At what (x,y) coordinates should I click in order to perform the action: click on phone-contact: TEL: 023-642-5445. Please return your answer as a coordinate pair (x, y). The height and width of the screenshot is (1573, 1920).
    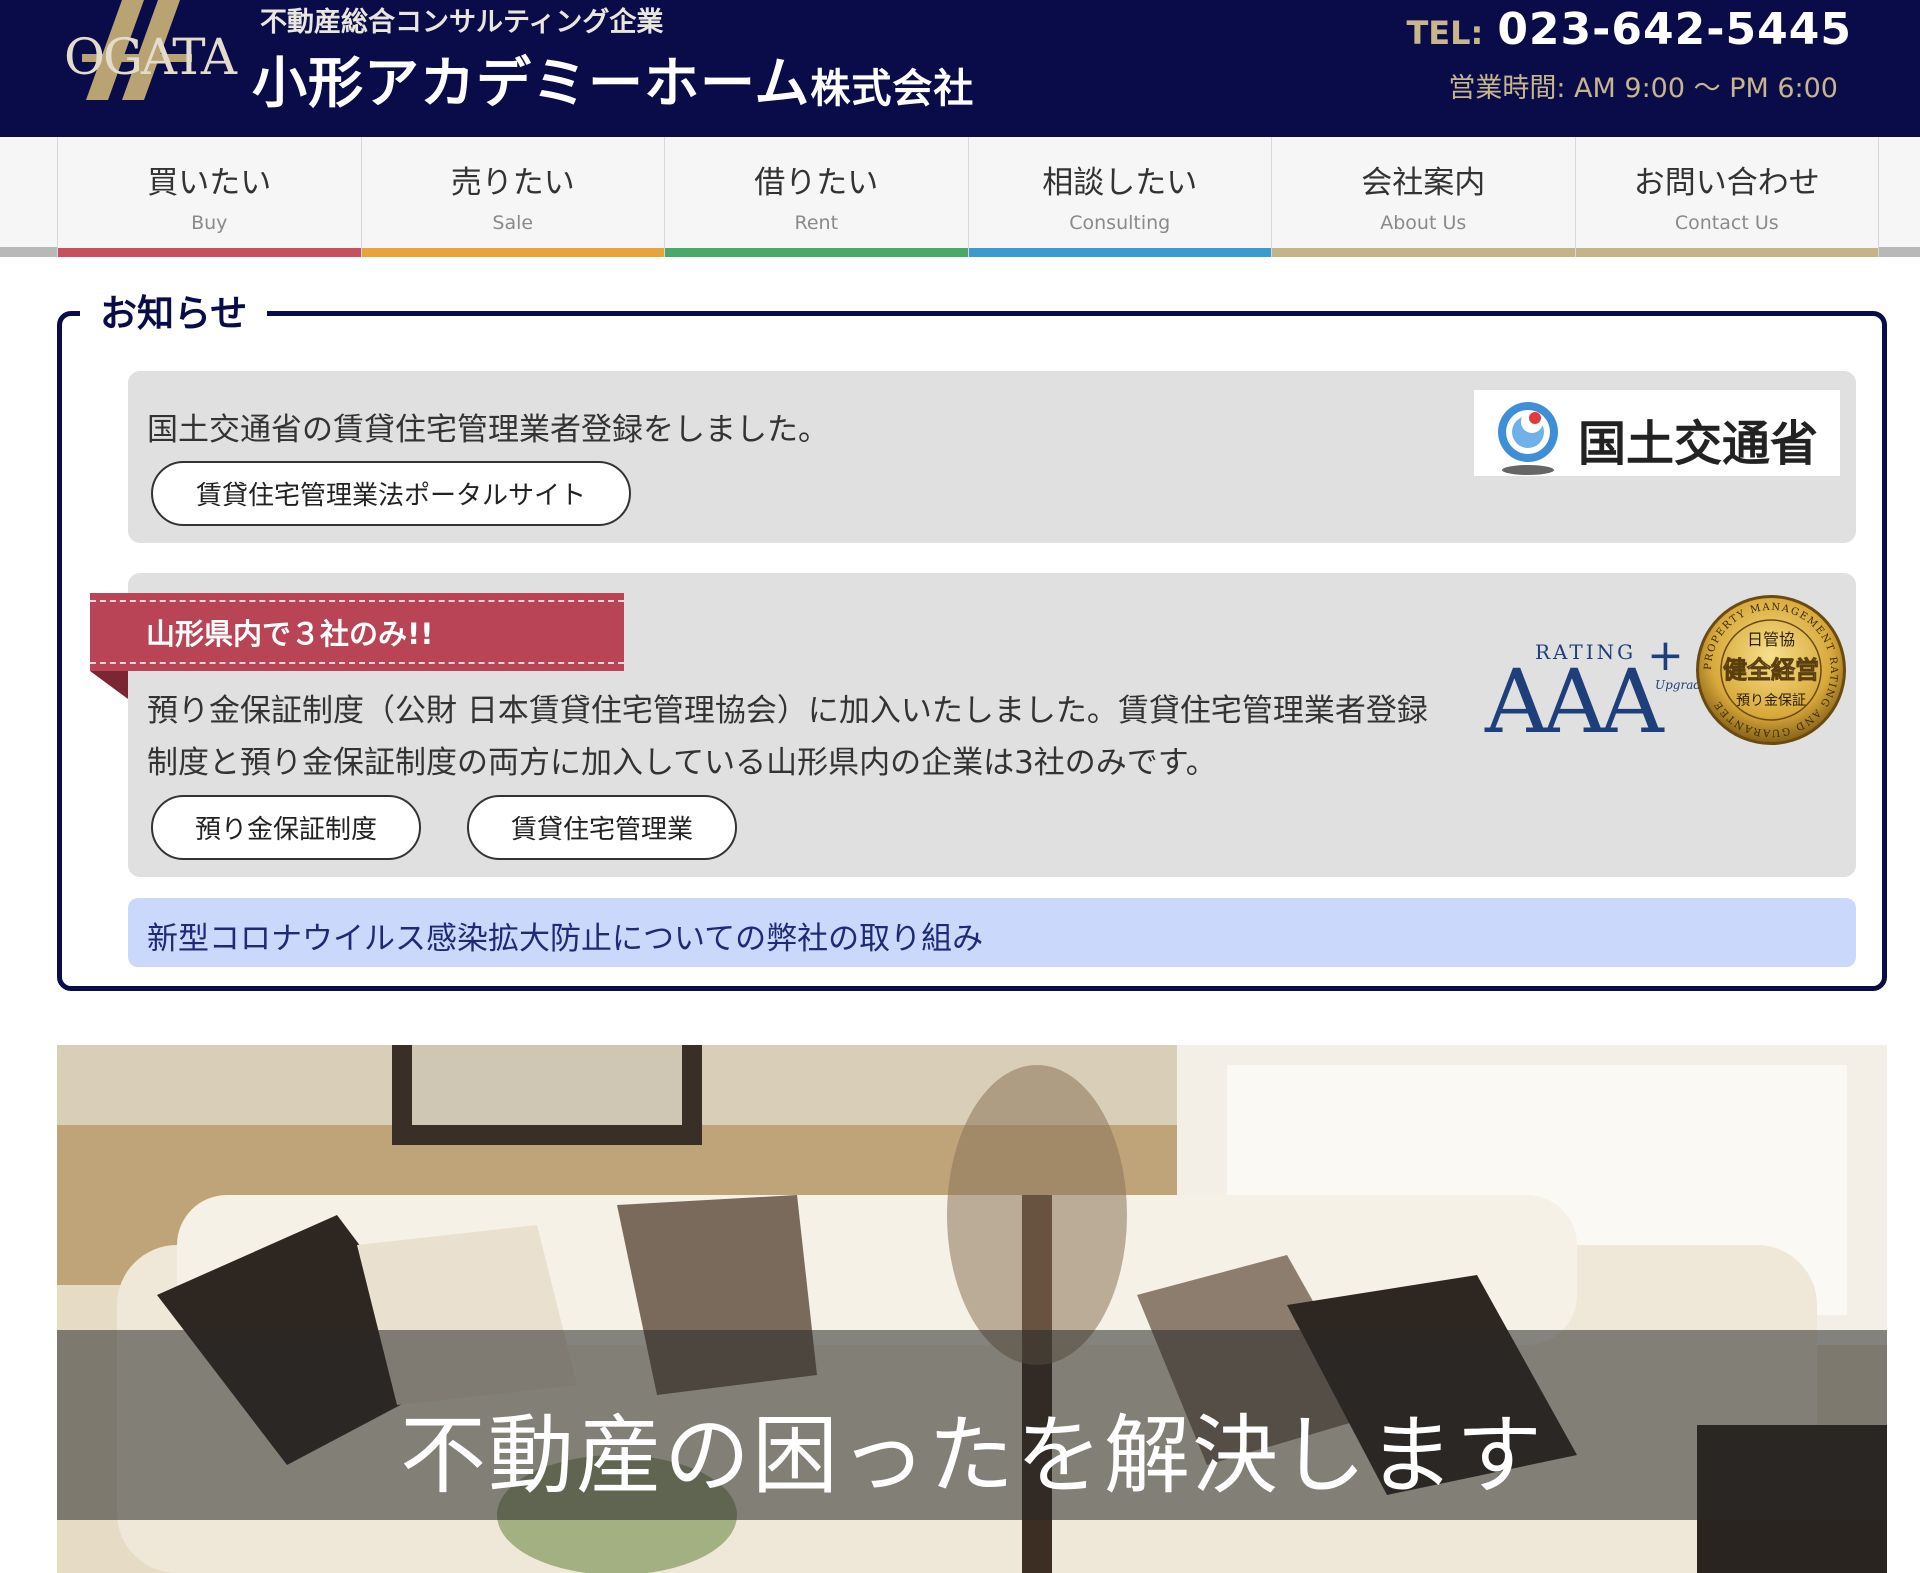
    Looking at the image, I should click on (1629, 29).